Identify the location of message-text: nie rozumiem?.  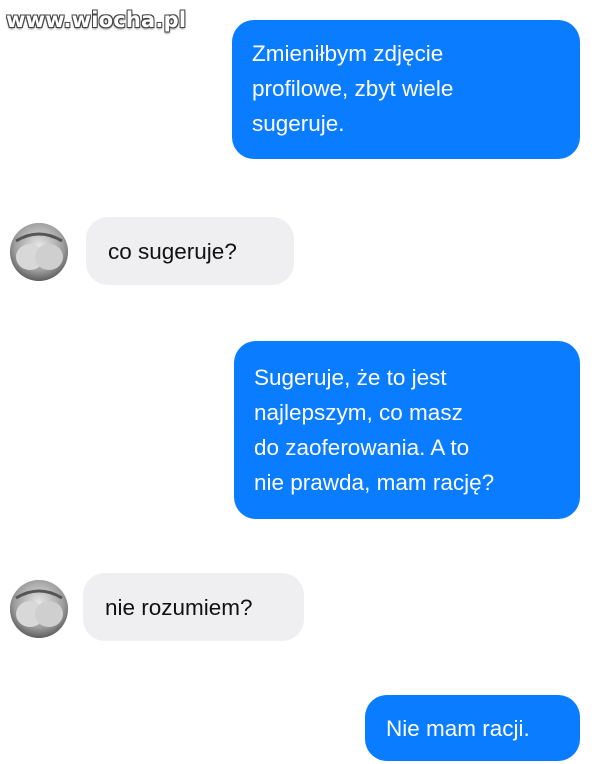
(179, 607).